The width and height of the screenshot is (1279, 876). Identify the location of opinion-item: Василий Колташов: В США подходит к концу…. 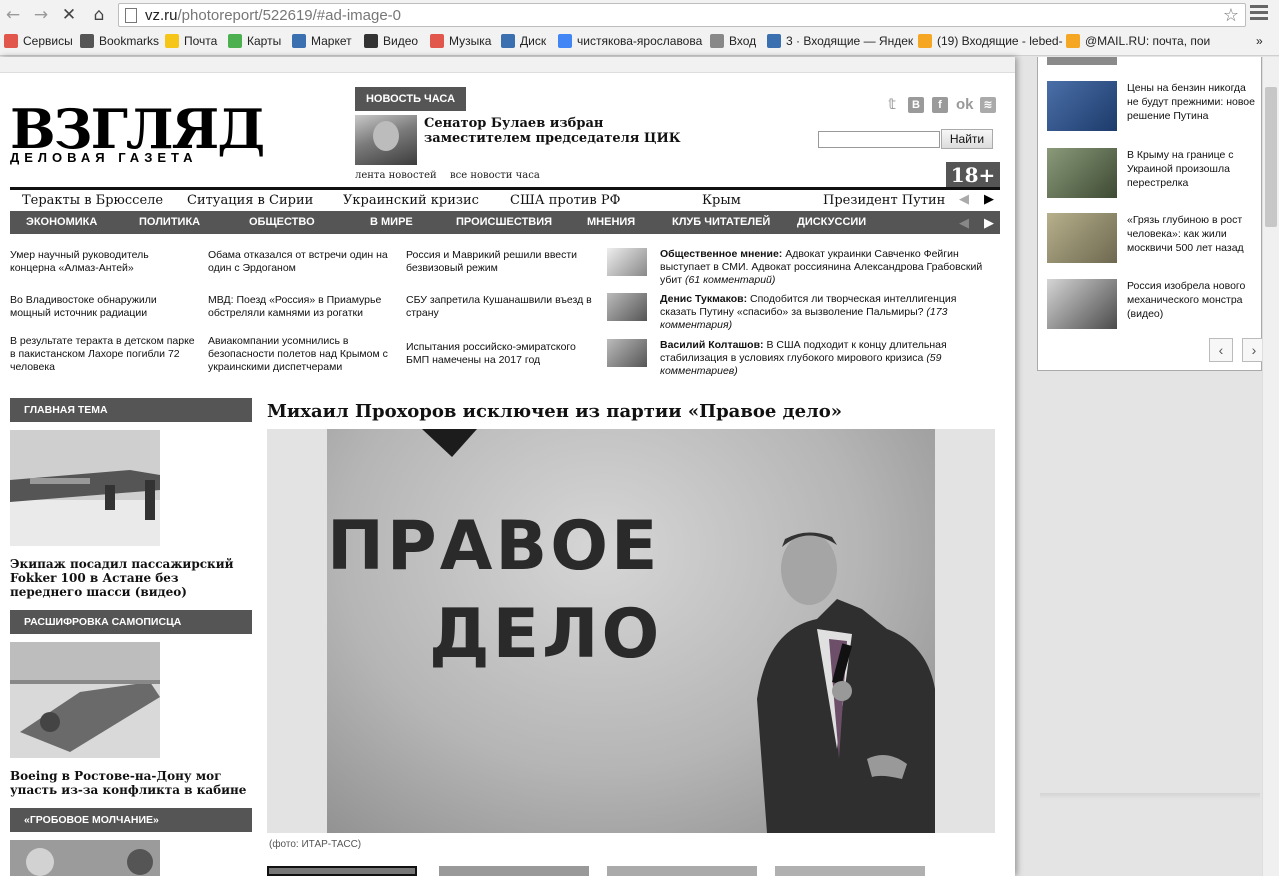
(827, 358).